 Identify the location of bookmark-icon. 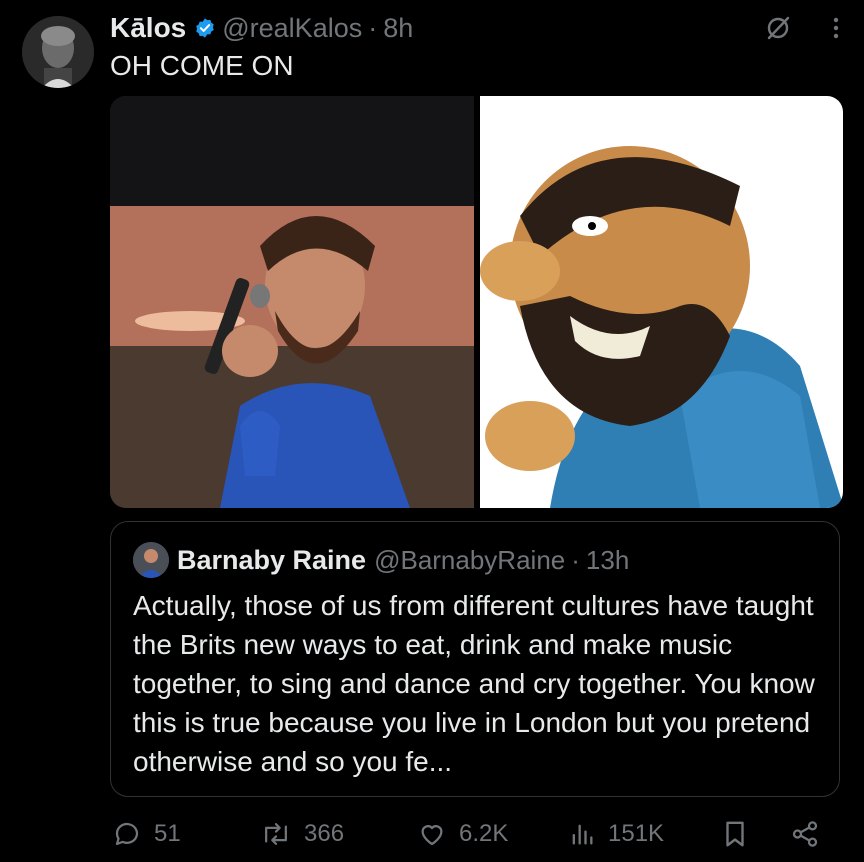
(735, 834).